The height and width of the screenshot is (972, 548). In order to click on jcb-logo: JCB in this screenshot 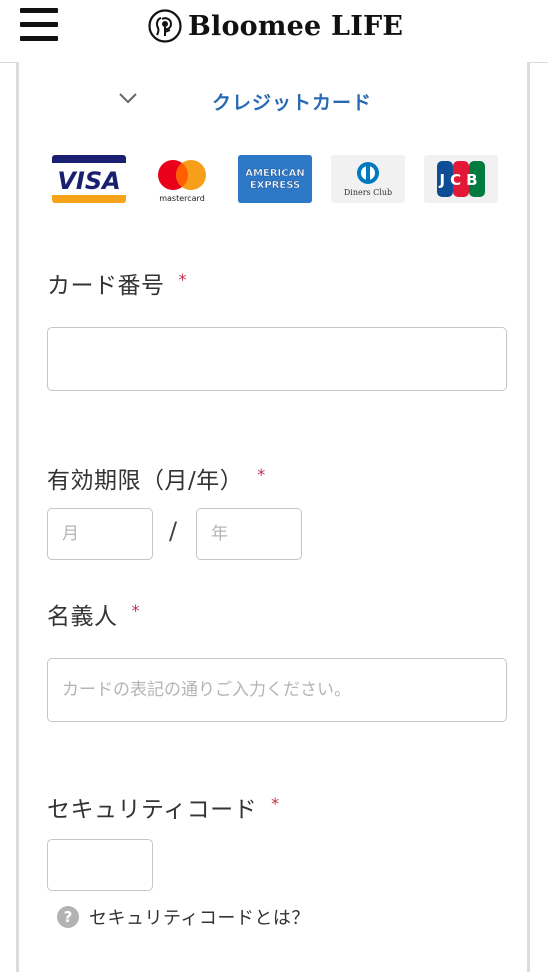, I will do `click(461, 179)`.